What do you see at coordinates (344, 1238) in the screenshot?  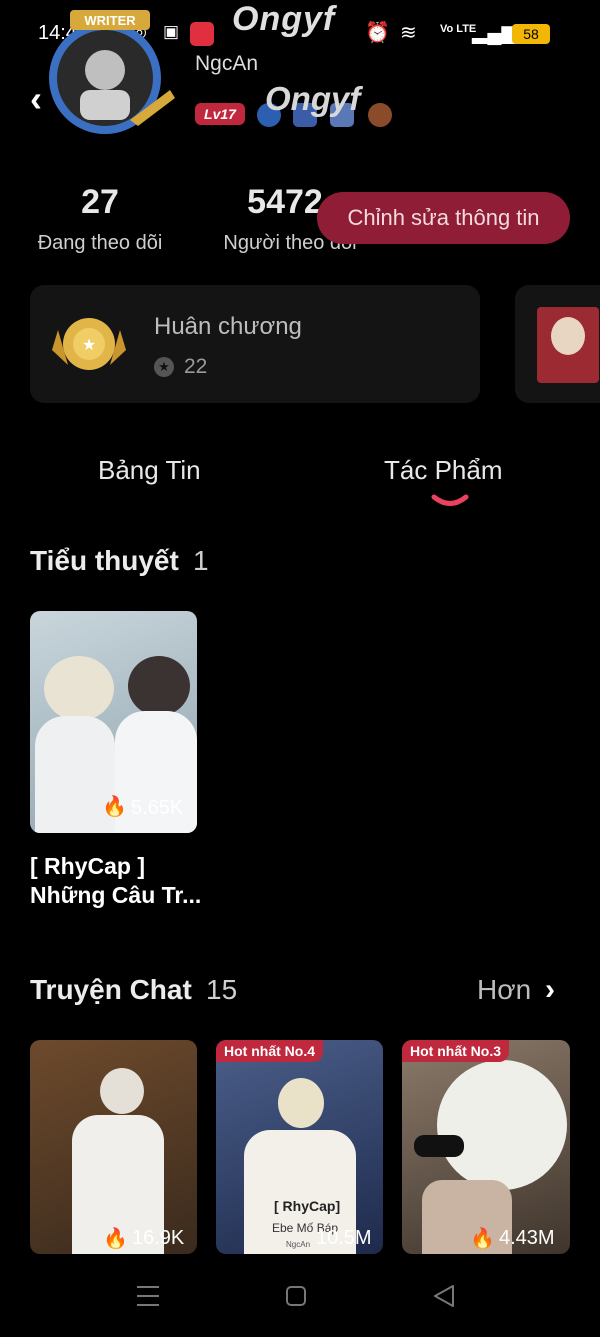 I see `chat-views: 10.5M` at bounding box center [344, 1238].